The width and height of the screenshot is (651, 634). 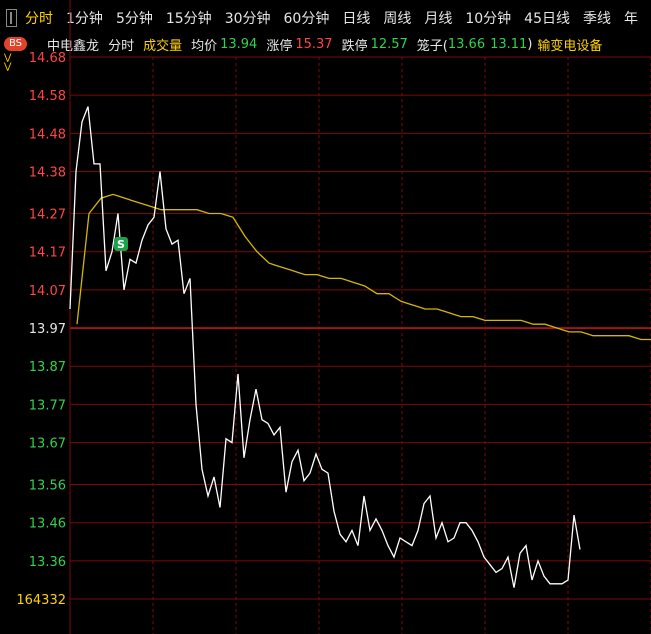 I want to click on y-tick-label: 13.87, so click(x=47, y=367).